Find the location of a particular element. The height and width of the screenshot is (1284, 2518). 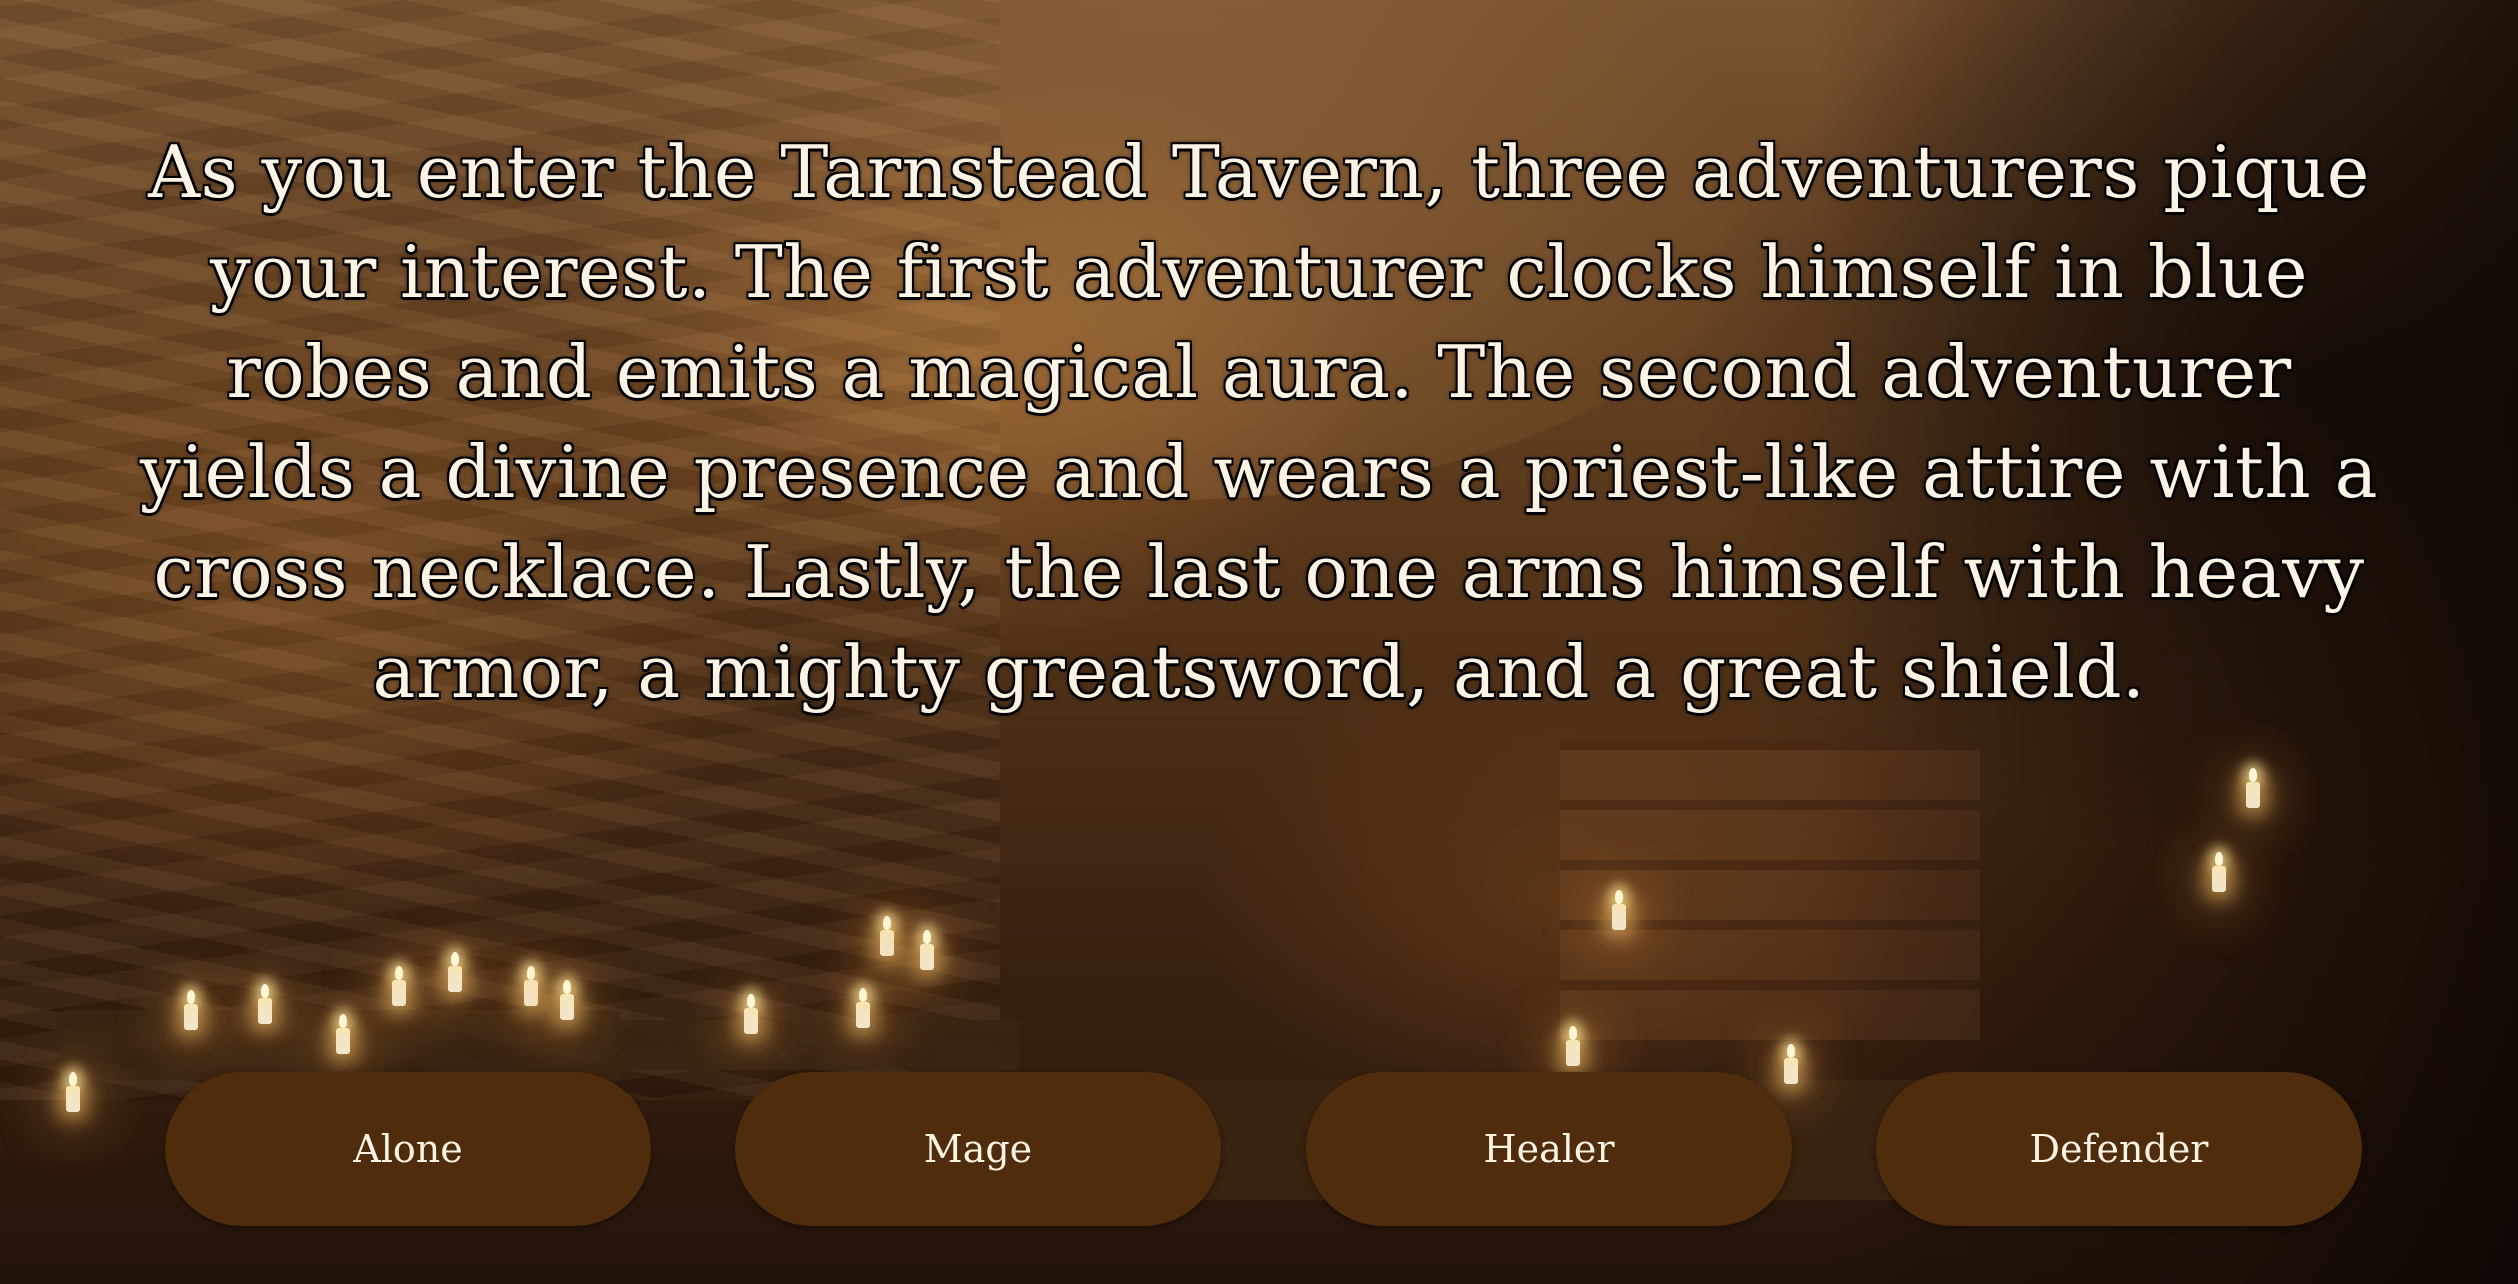

choice-bar: Alone Mage Healer Defender is located at coordinates (1259, 1149).